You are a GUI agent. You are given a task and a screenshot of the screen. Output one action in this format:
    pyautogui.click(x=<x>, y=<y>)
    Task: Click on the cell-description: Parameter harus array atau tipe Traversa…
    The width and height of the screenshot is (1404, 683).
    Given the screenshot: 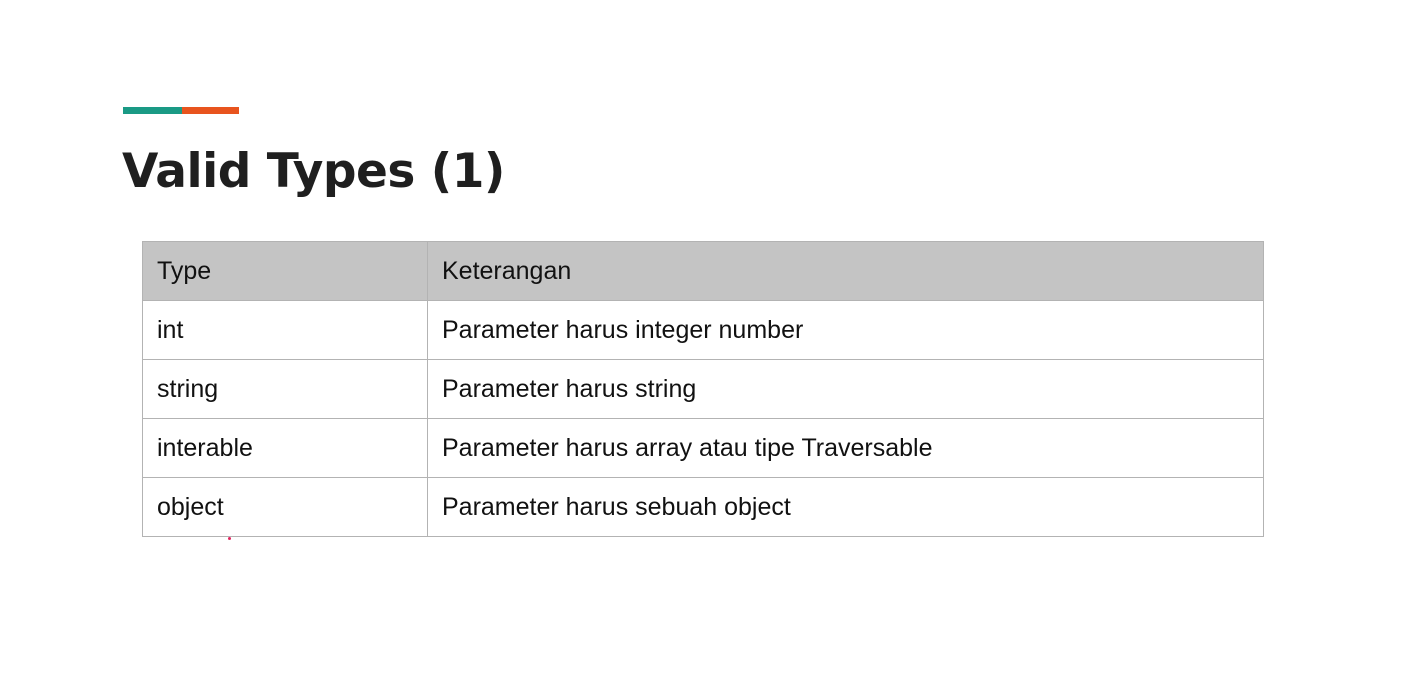 What is the action you would take?
    pyautogui.click(x=845, y=448)
    